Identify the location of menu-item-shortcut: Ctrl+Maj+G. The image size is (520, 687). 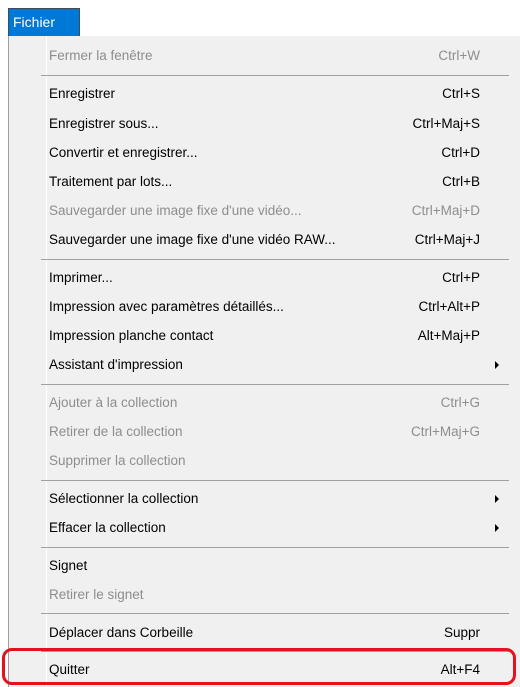
(445, 431).